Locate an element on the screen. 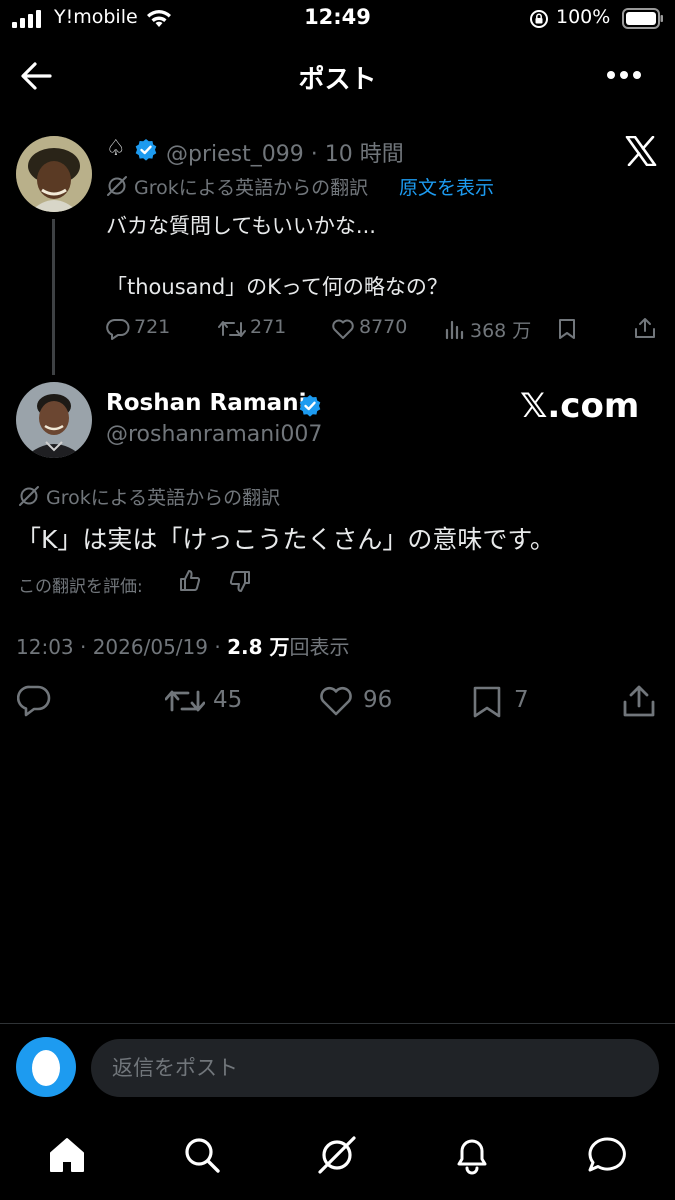 This screenshot has height=1200, width=675. parent-post-time: 10 時間 is located at coordinates (364, 154).